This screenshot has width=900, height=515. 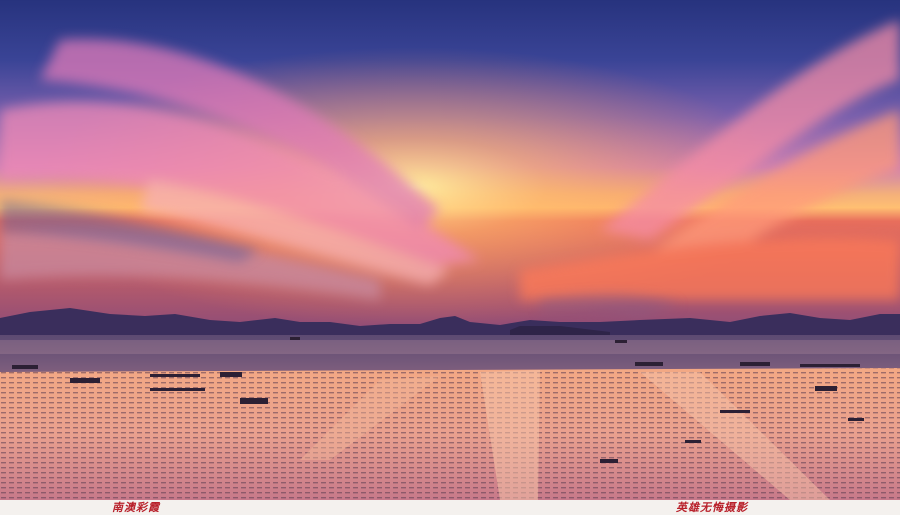 What do you see at coordinates (712, 507) in the screenshot?
I see `photographer-credit: 英雄无悔摄影` at bounding box center [712, 507].